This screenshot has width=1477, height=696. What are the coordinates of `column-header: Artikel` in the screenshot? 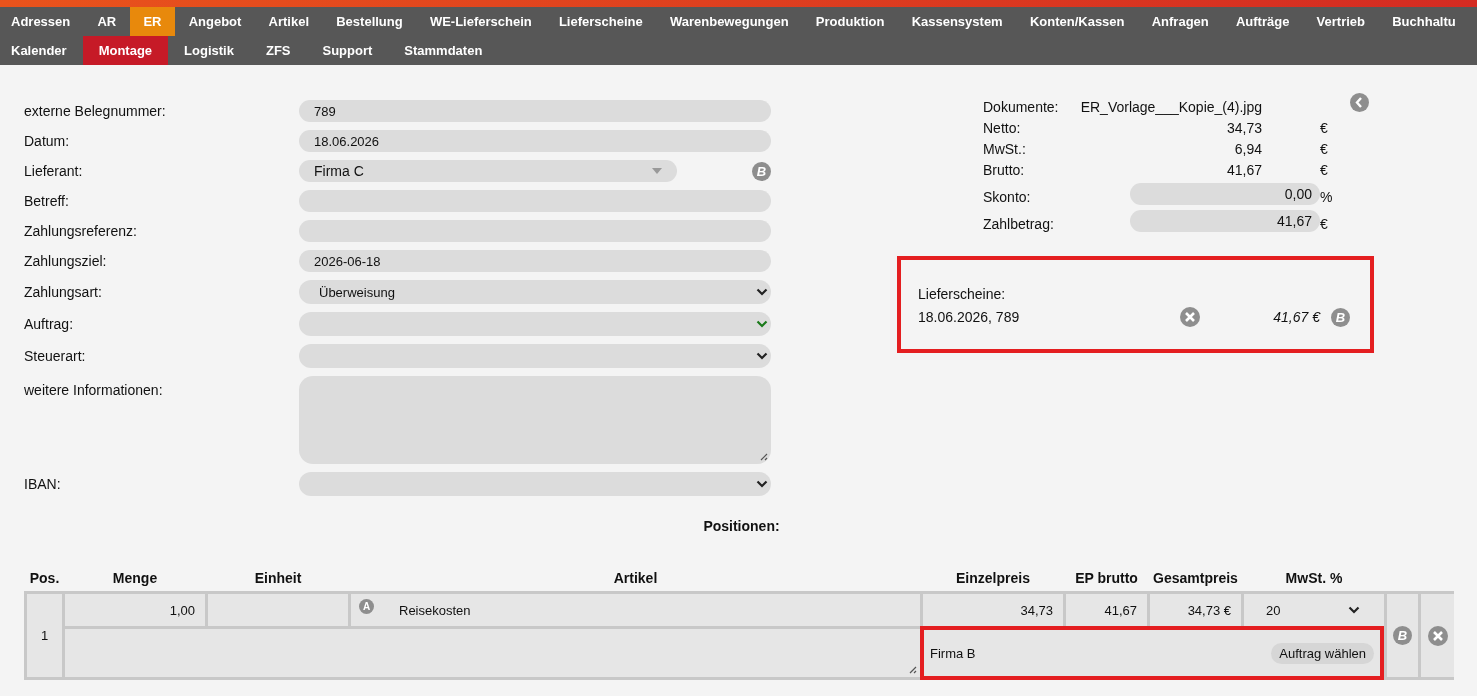 It's located at (635, 578).